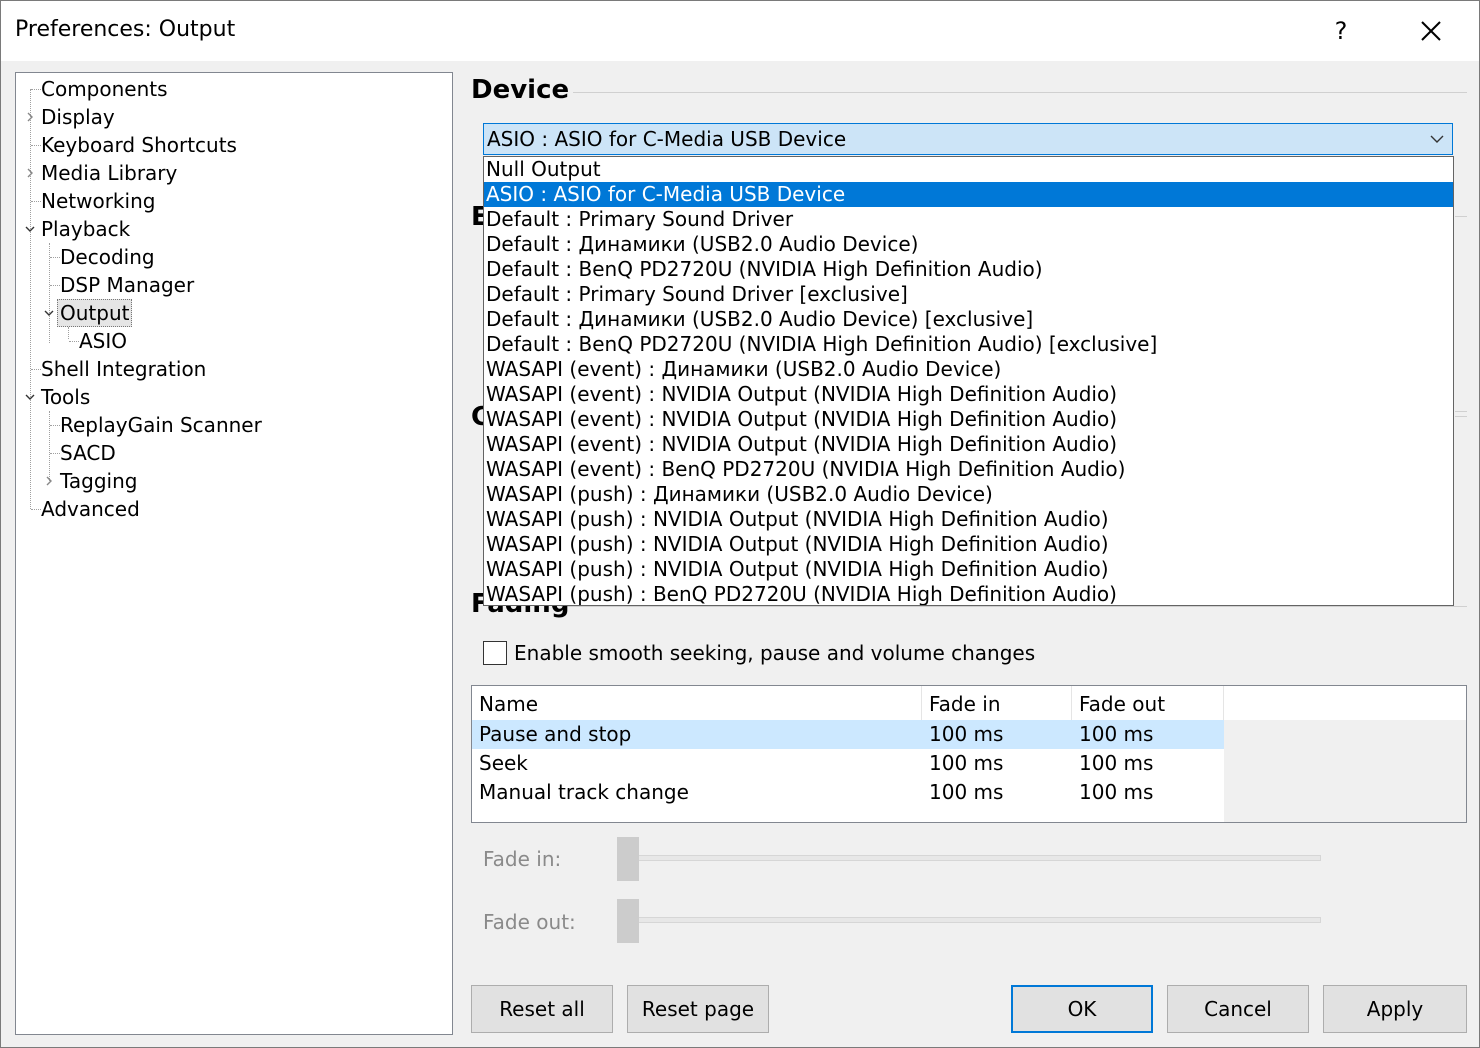 The height and width of the screenshot is (1048, 1480). I want to click on tree-item-asio: ASIO, so click(103, 341).